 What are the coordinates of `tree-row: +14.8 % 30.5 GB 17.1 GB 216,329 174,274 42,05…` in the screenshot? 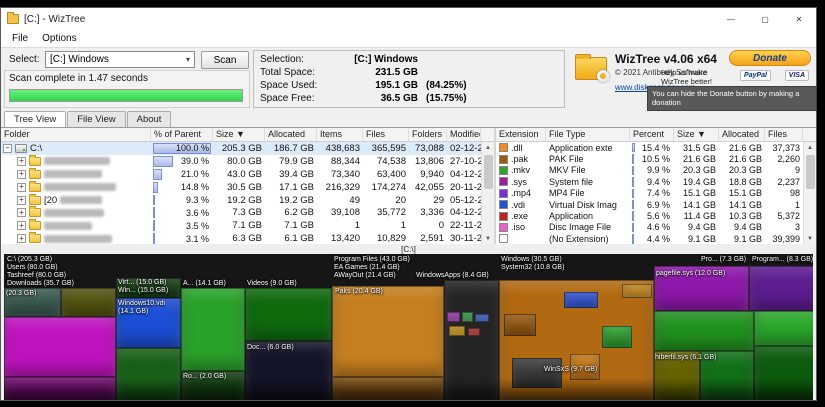 It's located at (241, 187).